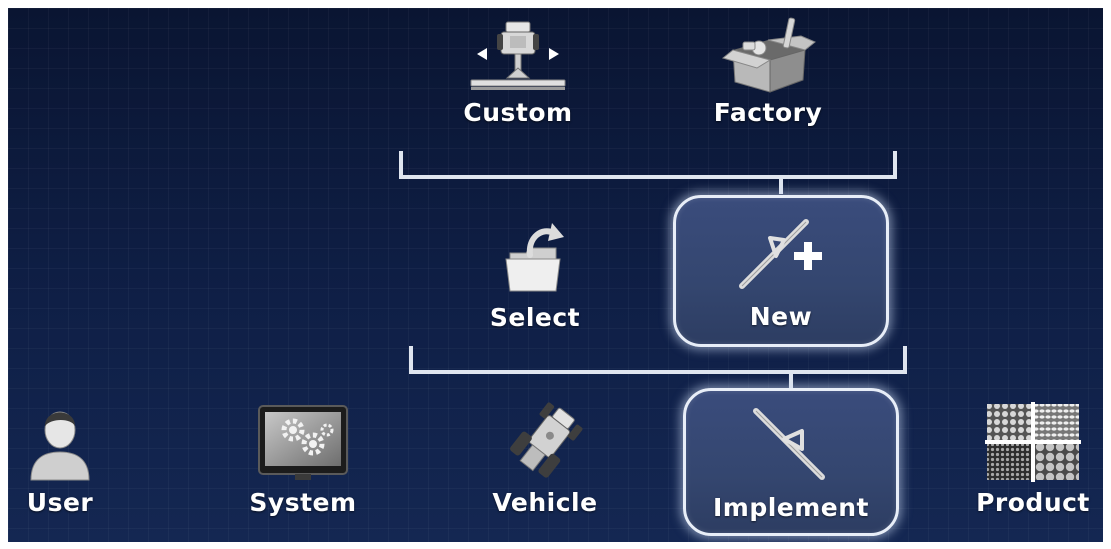 The height and width of the screenshot is (549, 1111). What do you see at coordinates (546, 440) in the screenshot?
I see `vehicle-icon` at bounding box center [546, 440].